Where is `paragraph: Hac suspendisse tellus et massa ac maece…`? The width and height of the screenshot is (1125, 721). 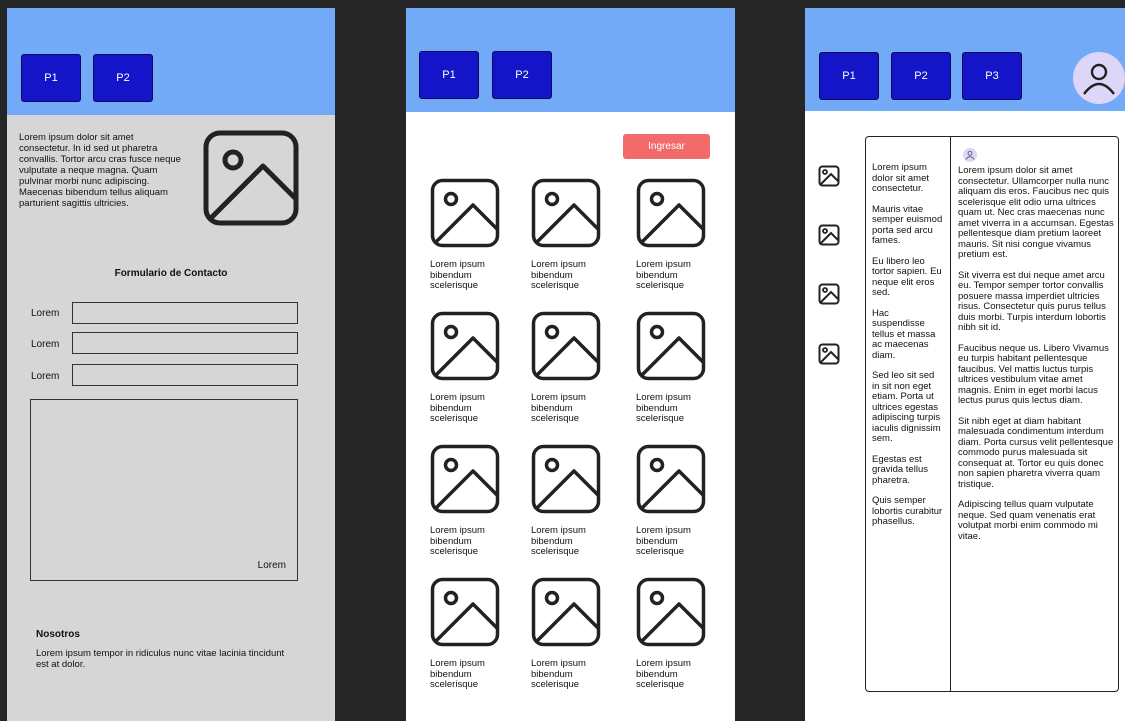 paragraph: Hac suspendisse tellus et massa ac maece… is located at coordinates (904, 334).